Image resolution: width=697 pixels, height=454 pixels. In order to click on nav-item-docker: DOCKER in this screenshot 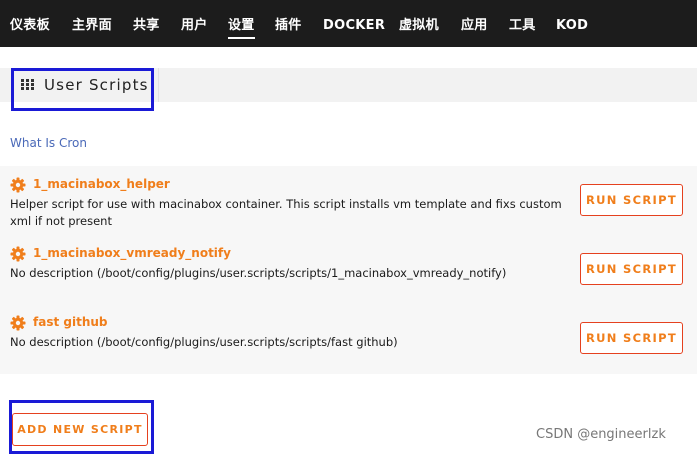, I will do `click(354, 26)`.